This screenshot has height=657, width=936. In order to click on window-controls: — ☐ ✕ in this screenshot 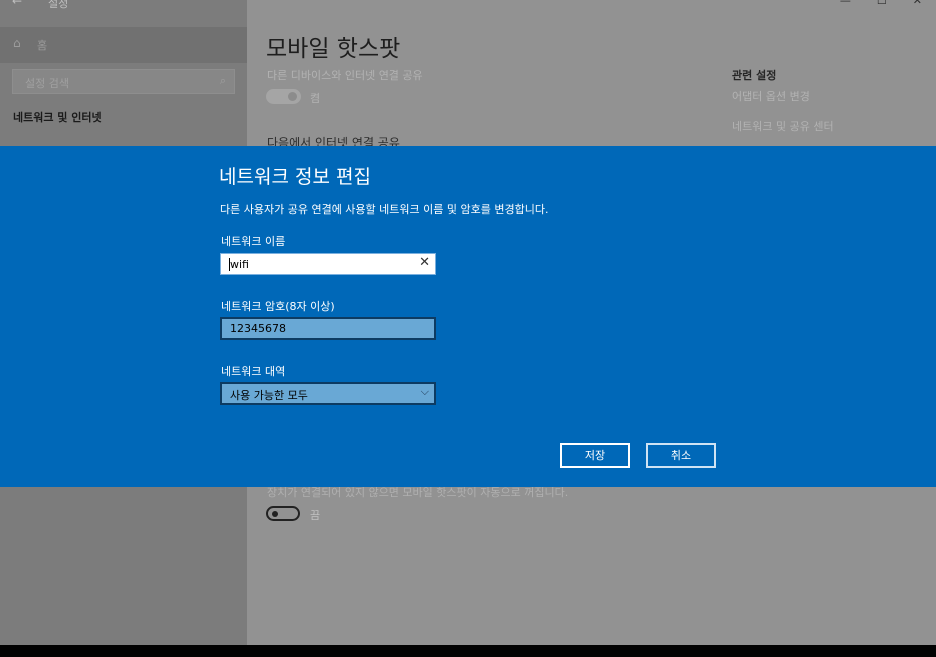, I will do `click(881, 3)`.